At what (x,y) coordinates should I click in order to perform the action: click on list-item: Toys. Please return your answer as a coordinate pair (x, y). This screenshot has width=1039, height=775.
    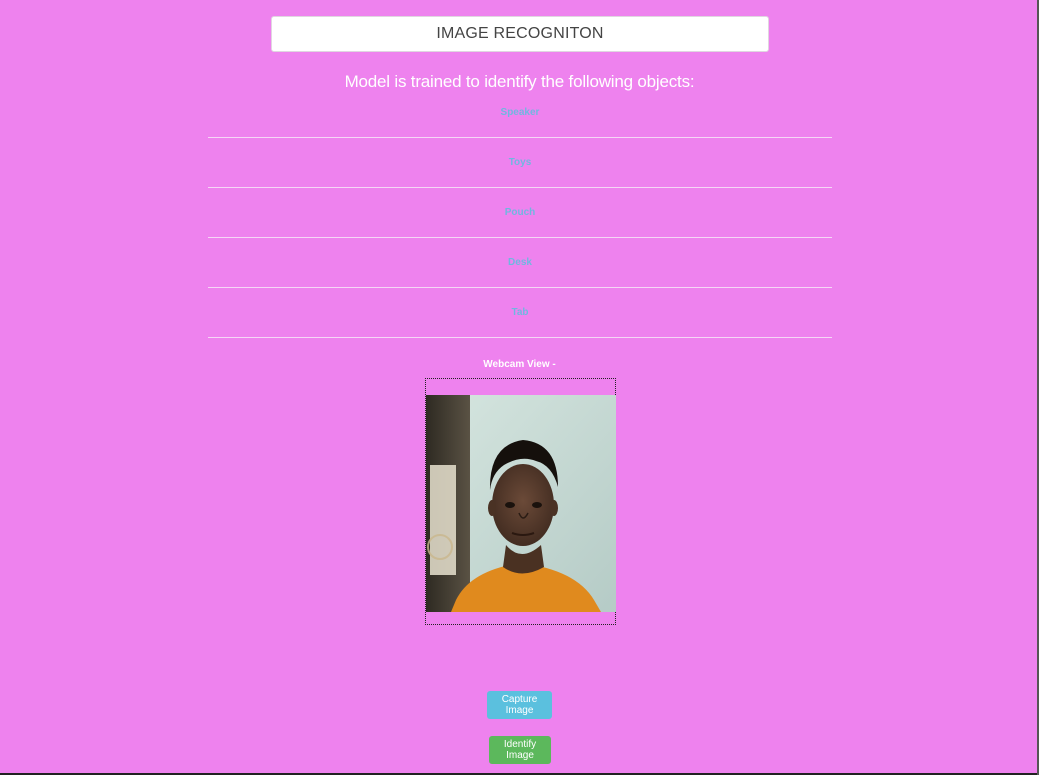
    Looking at the image, I should click on (520, 163).